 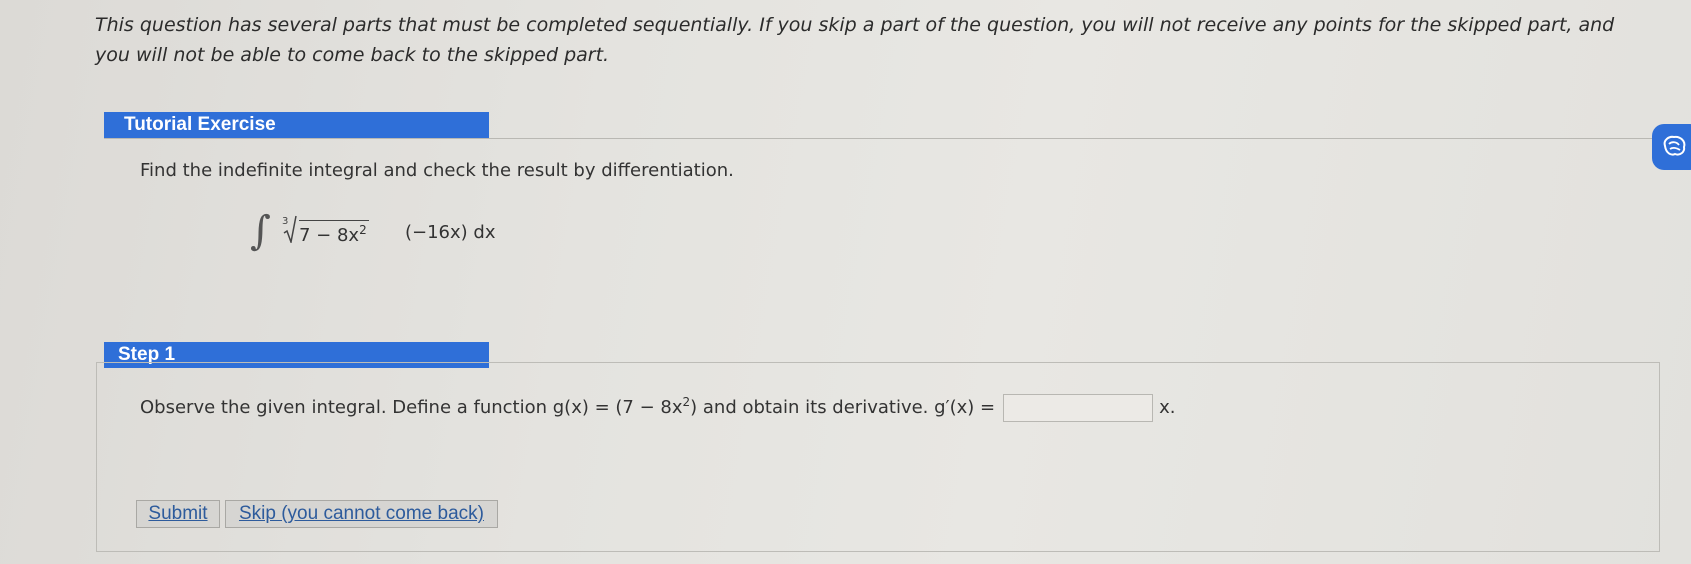 I want to click on radical-sign, so click(x=290, y=229).